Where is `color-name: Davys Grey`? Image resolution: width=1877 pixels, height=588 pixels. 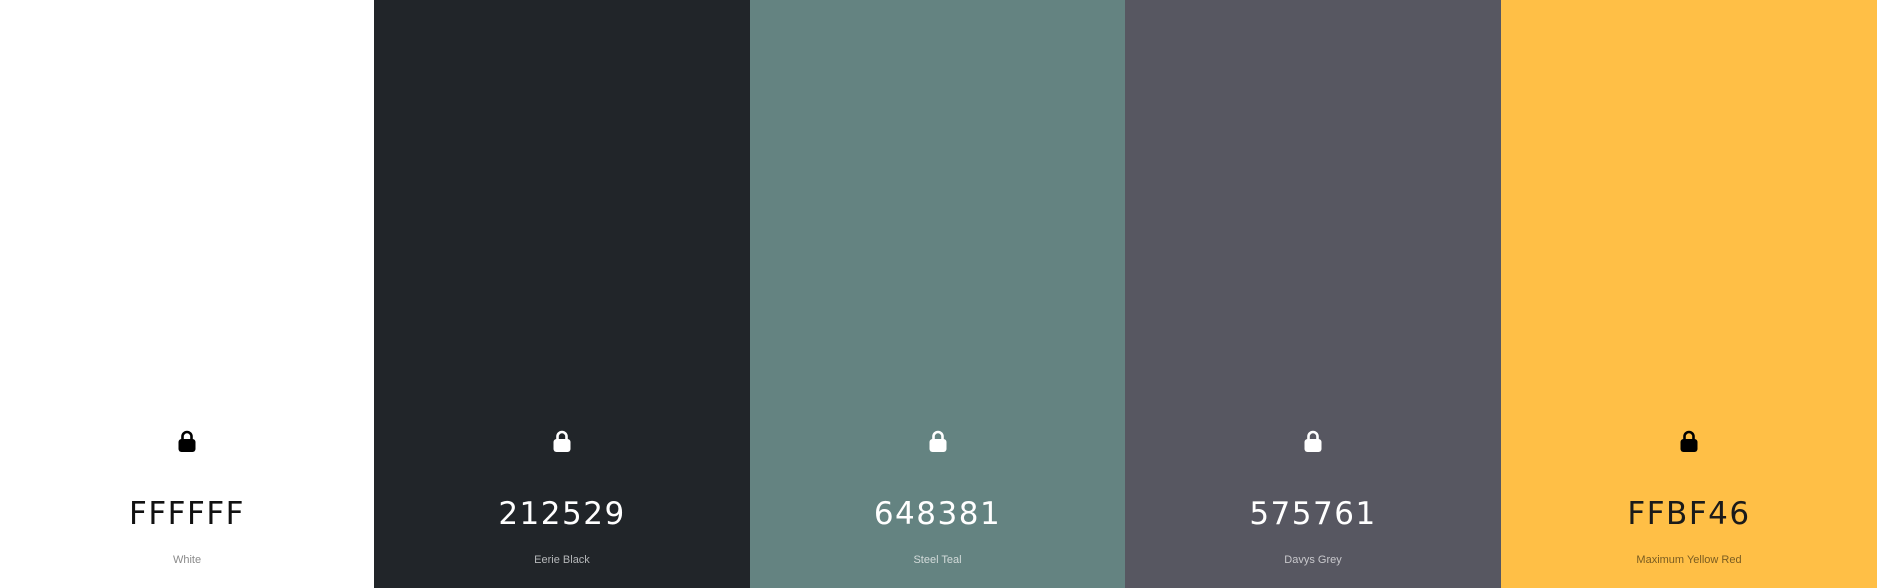
color-name: Davys Grey is located at coordinates (1313, 560).